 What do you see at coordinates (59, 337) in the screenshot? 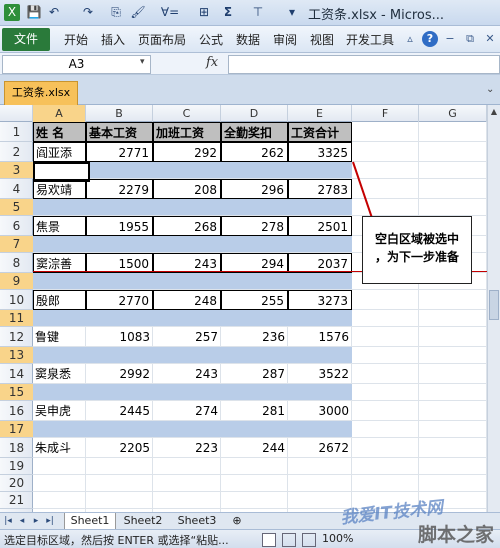
I see `name-cell: 鲁键` at bounding box center [59, 337].